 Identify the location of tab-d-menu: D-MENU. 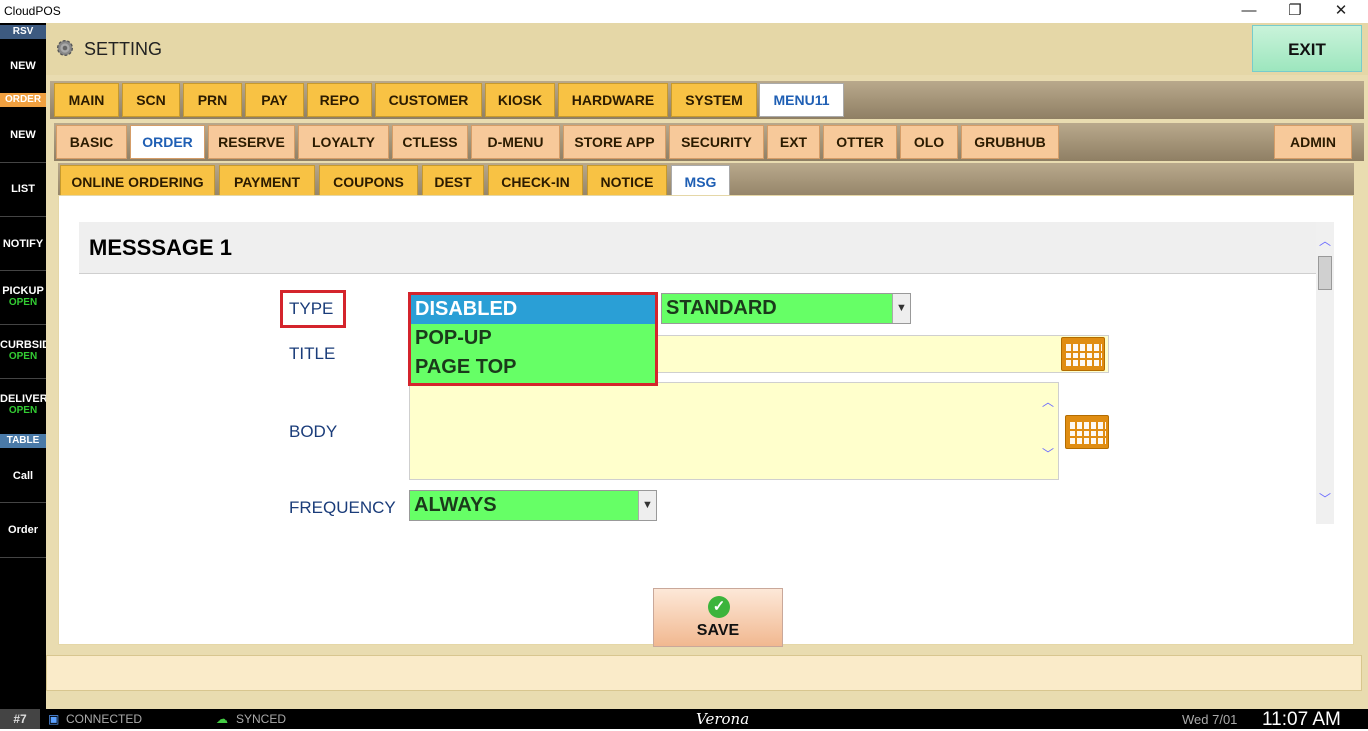
(515, 142).